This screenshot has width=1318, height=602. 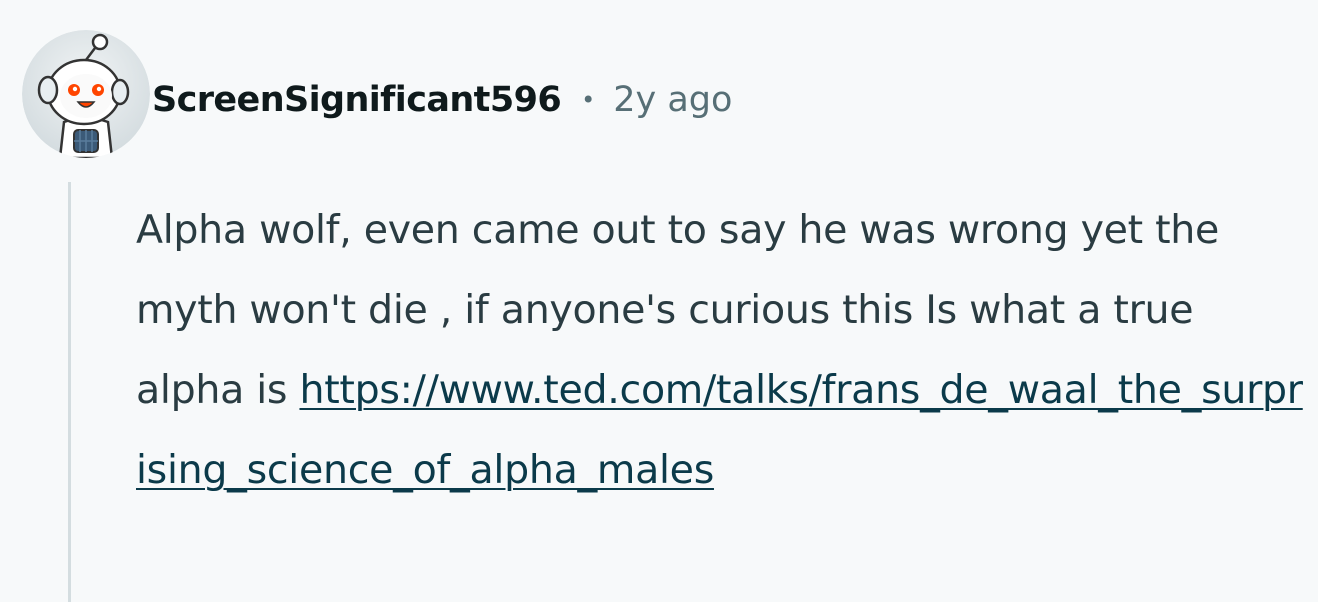 I want to click on user-avatar, so click(x=86, y=94).